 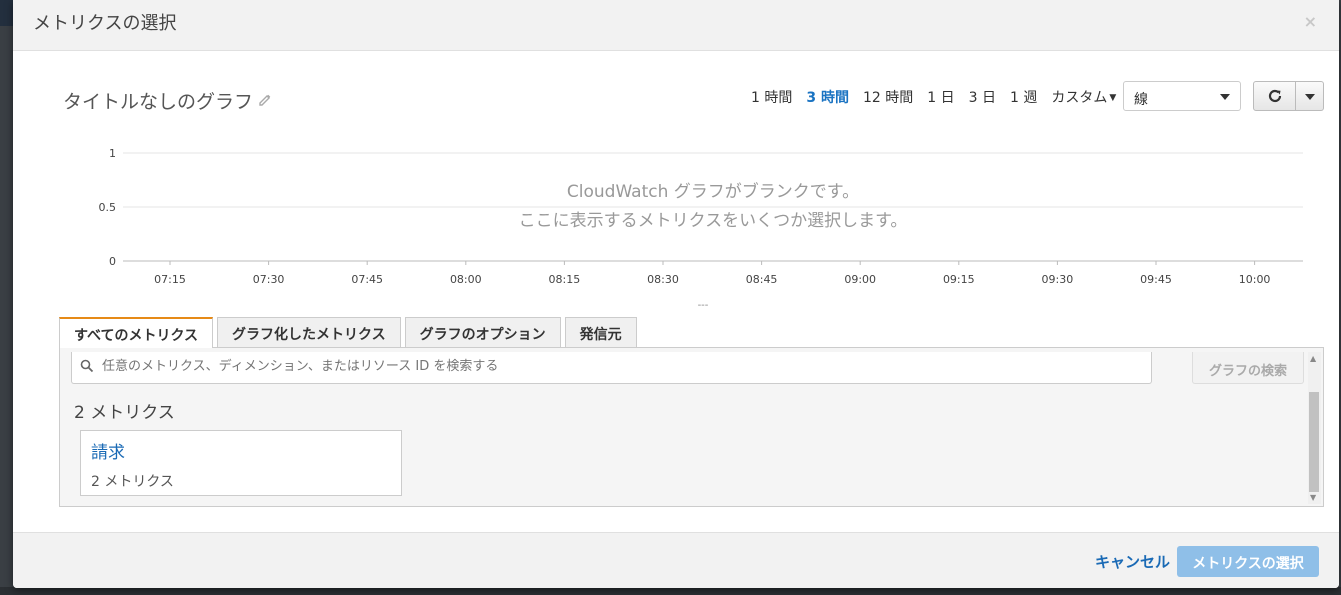 What do you see at coordinates (1132, 561) in the screenshot?
I see `cancel-button: キャンセル` at bounding box center [1132, 561].